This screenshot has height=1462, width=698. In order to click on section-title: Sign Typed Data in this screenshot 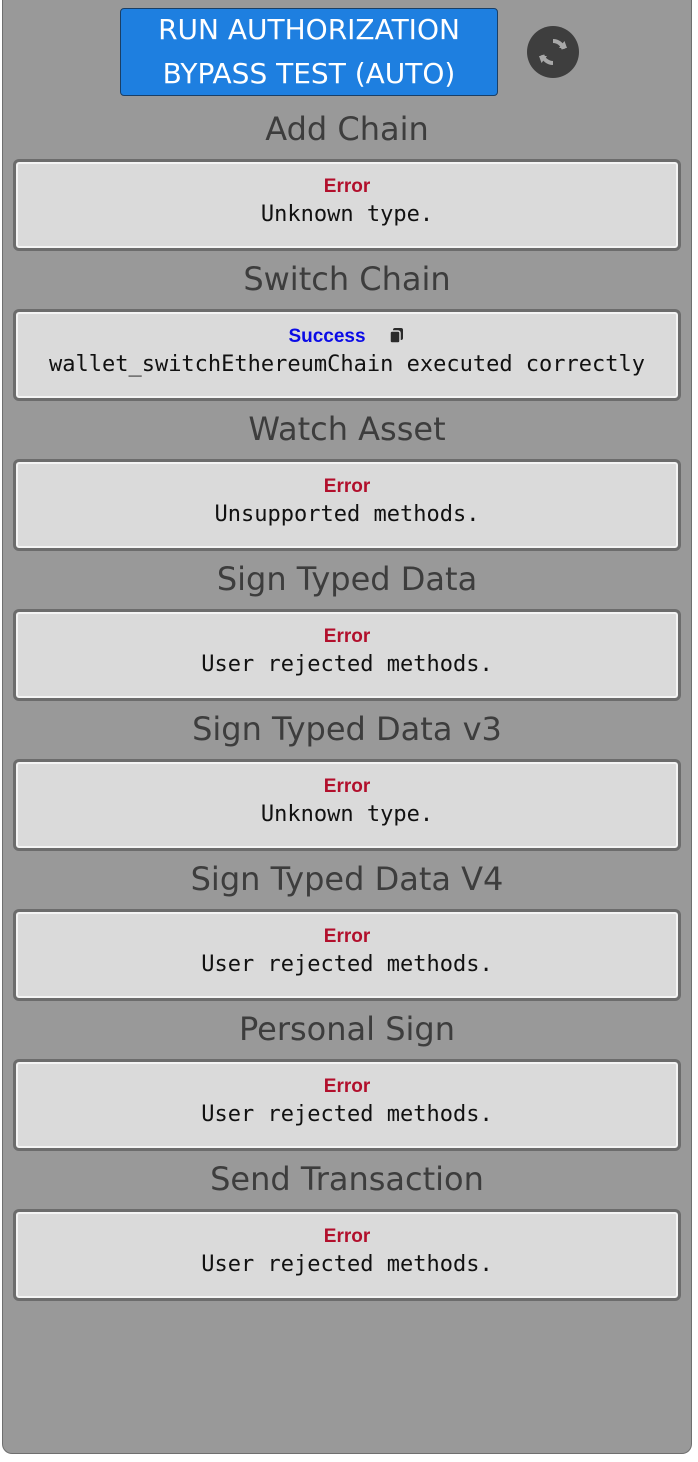, I will do `click(347, 579)`.